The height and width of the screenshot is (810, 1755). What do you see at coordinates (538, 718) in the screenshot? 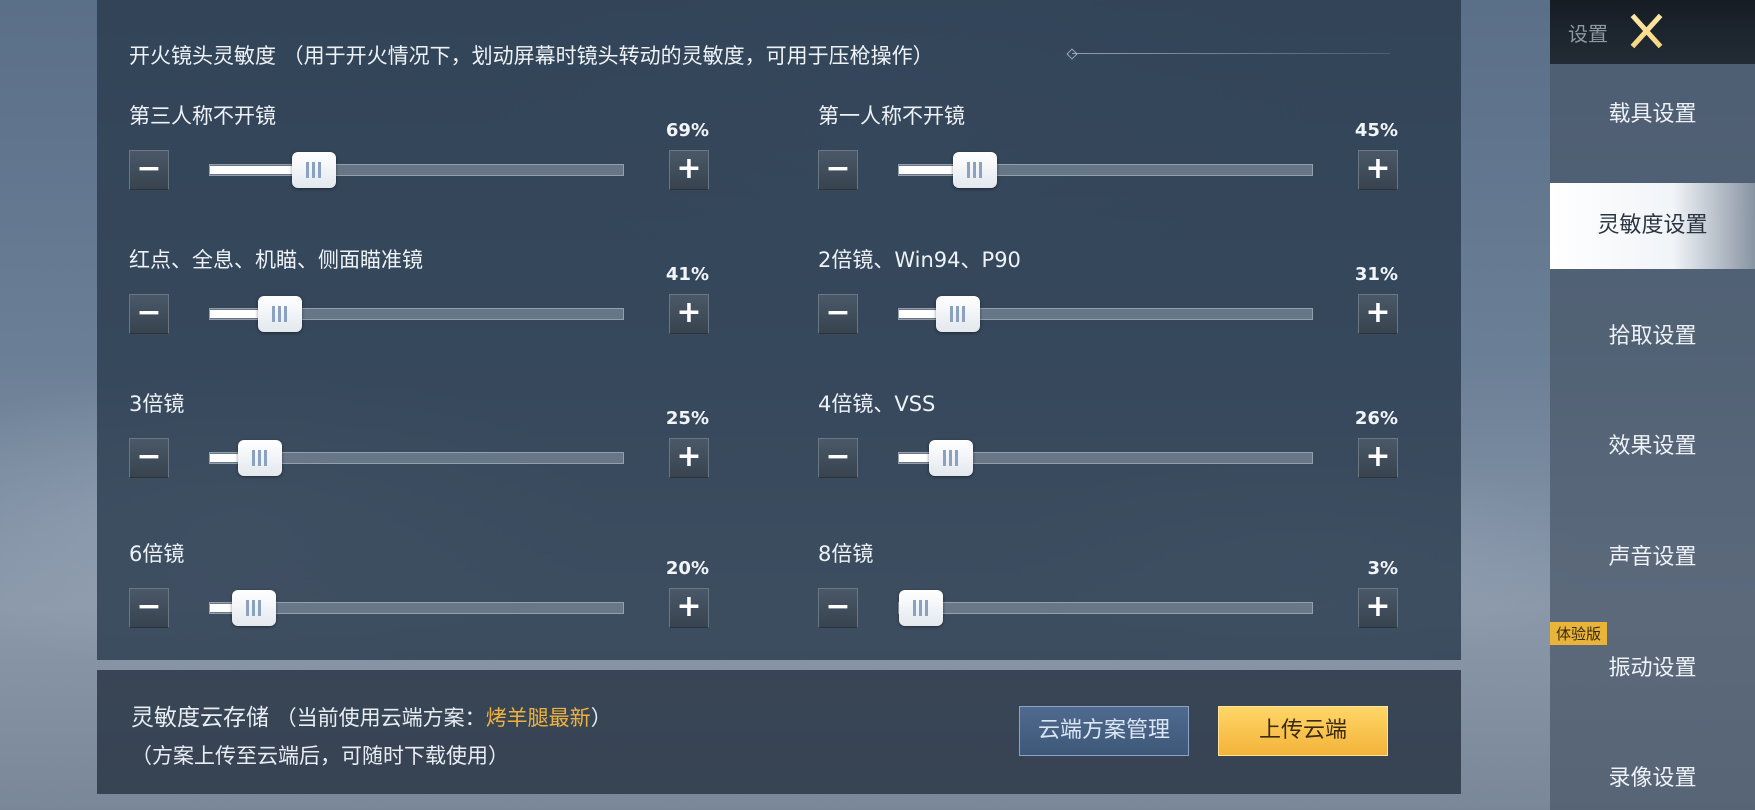
I see `cloud-current-scheme: 烤羊腿最新` at bounding box center [538, 718].